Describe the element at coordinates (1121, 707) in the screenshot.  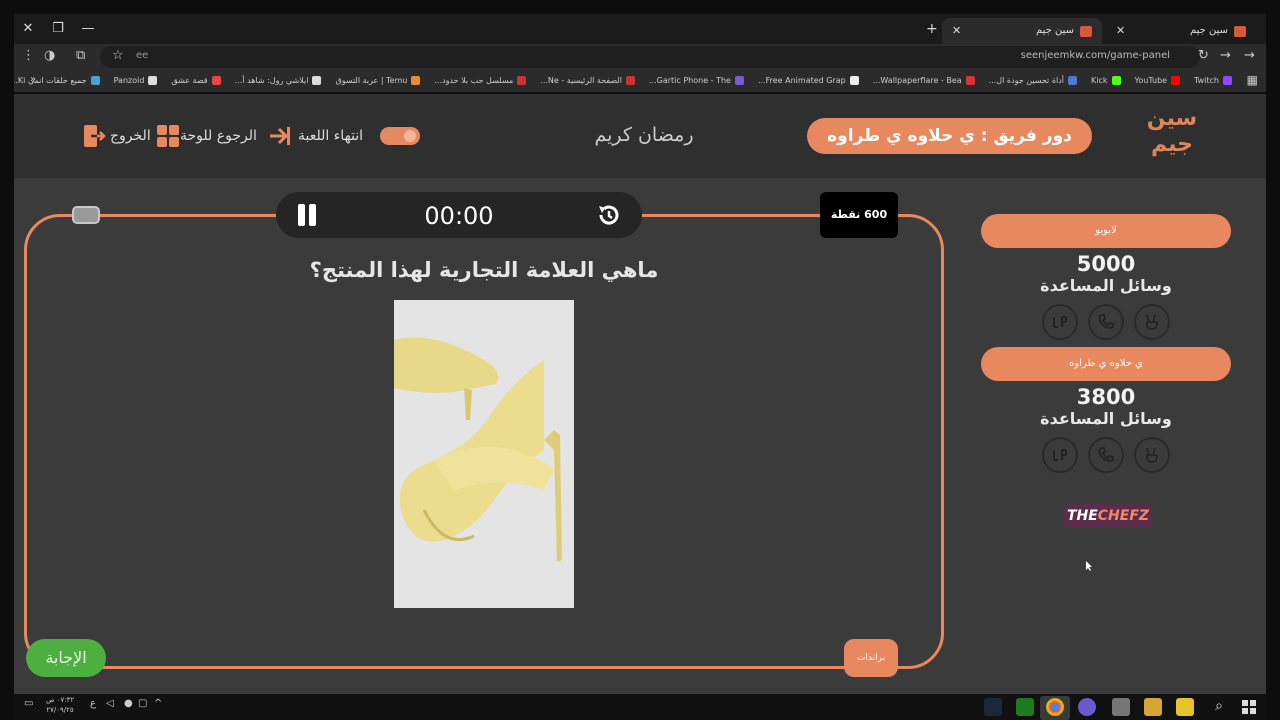
I see `store-icon` at that location.